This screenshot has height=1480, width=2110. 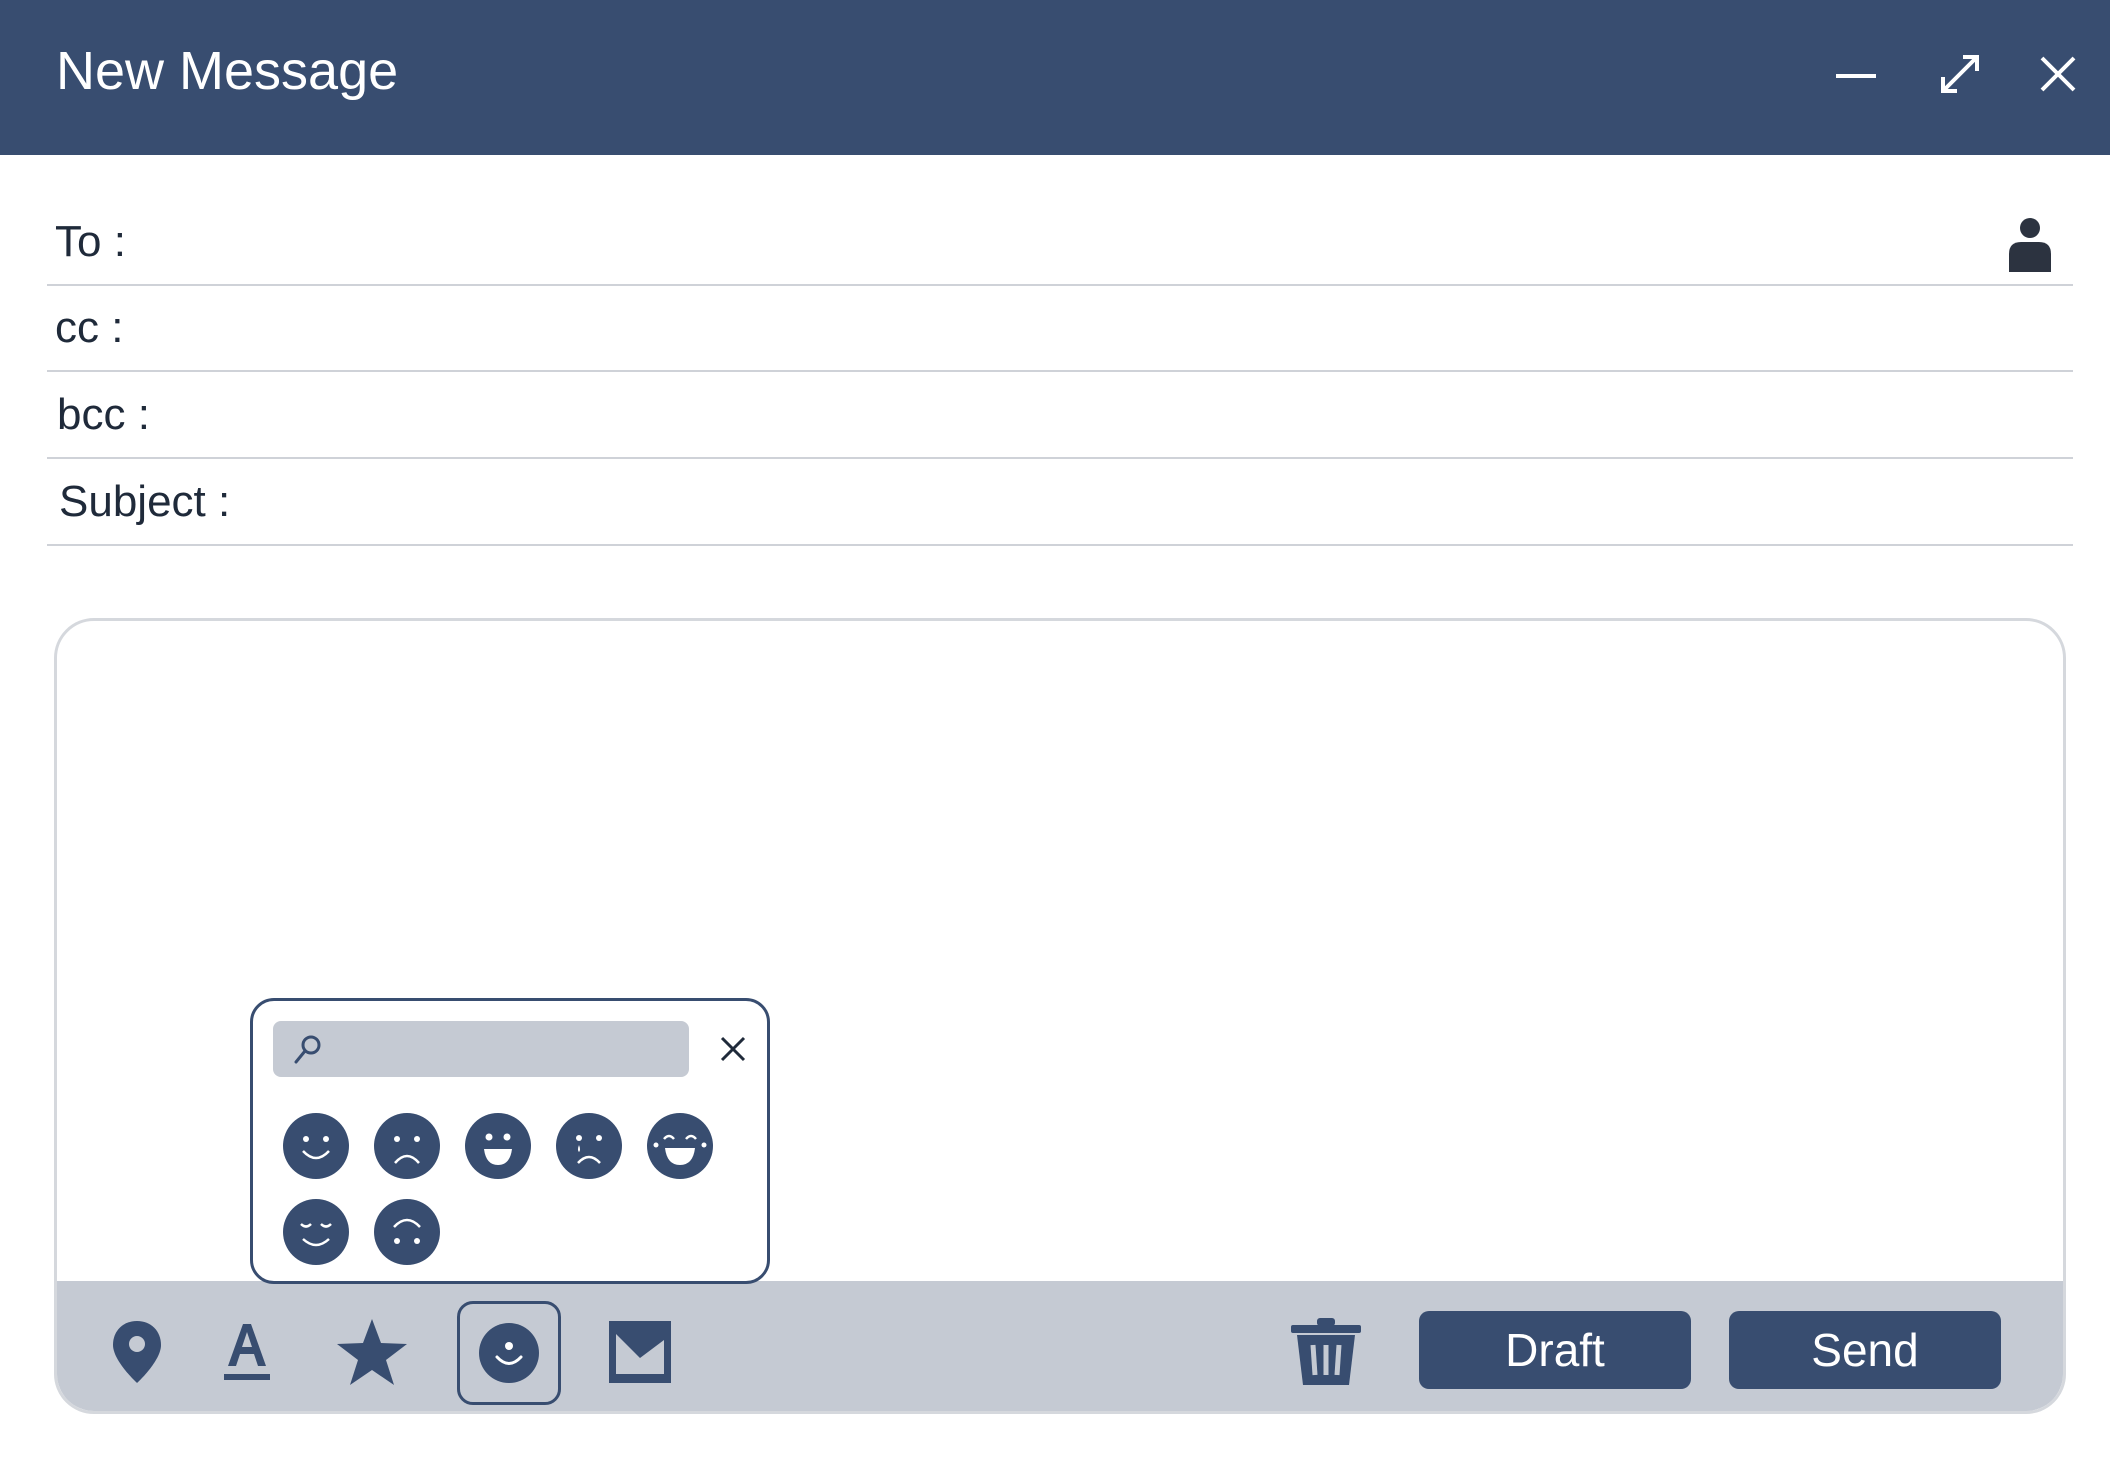 What do you see at coordinates (227, 71) in the screenshot?
I see `window-title: New Message` at bounding box center [227, 71].